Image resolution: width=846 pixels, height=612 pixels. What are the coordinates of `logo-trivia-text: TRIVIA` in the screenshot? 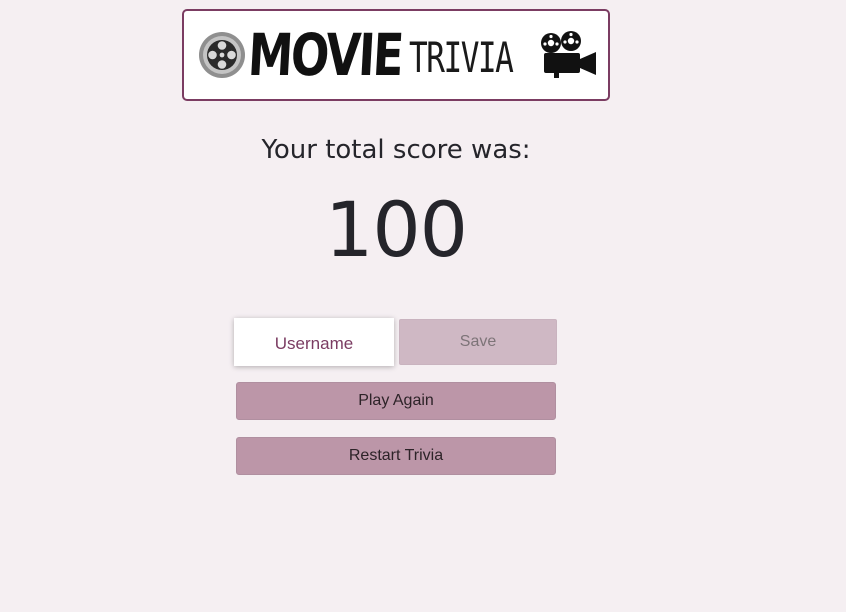 It's located at (461, 57).